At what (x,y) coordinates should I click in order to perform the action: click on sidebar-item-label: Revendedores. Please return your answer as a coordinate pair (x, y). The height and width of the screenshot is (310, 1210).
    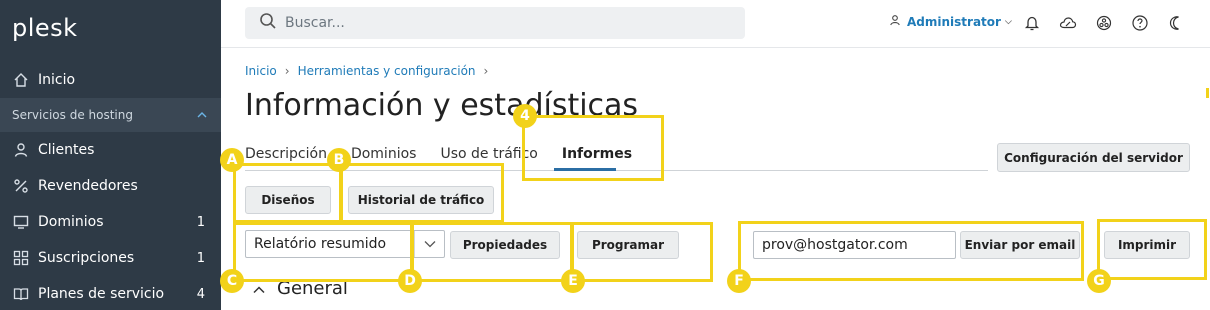
    Looking at the image, I should click on (88, 186).